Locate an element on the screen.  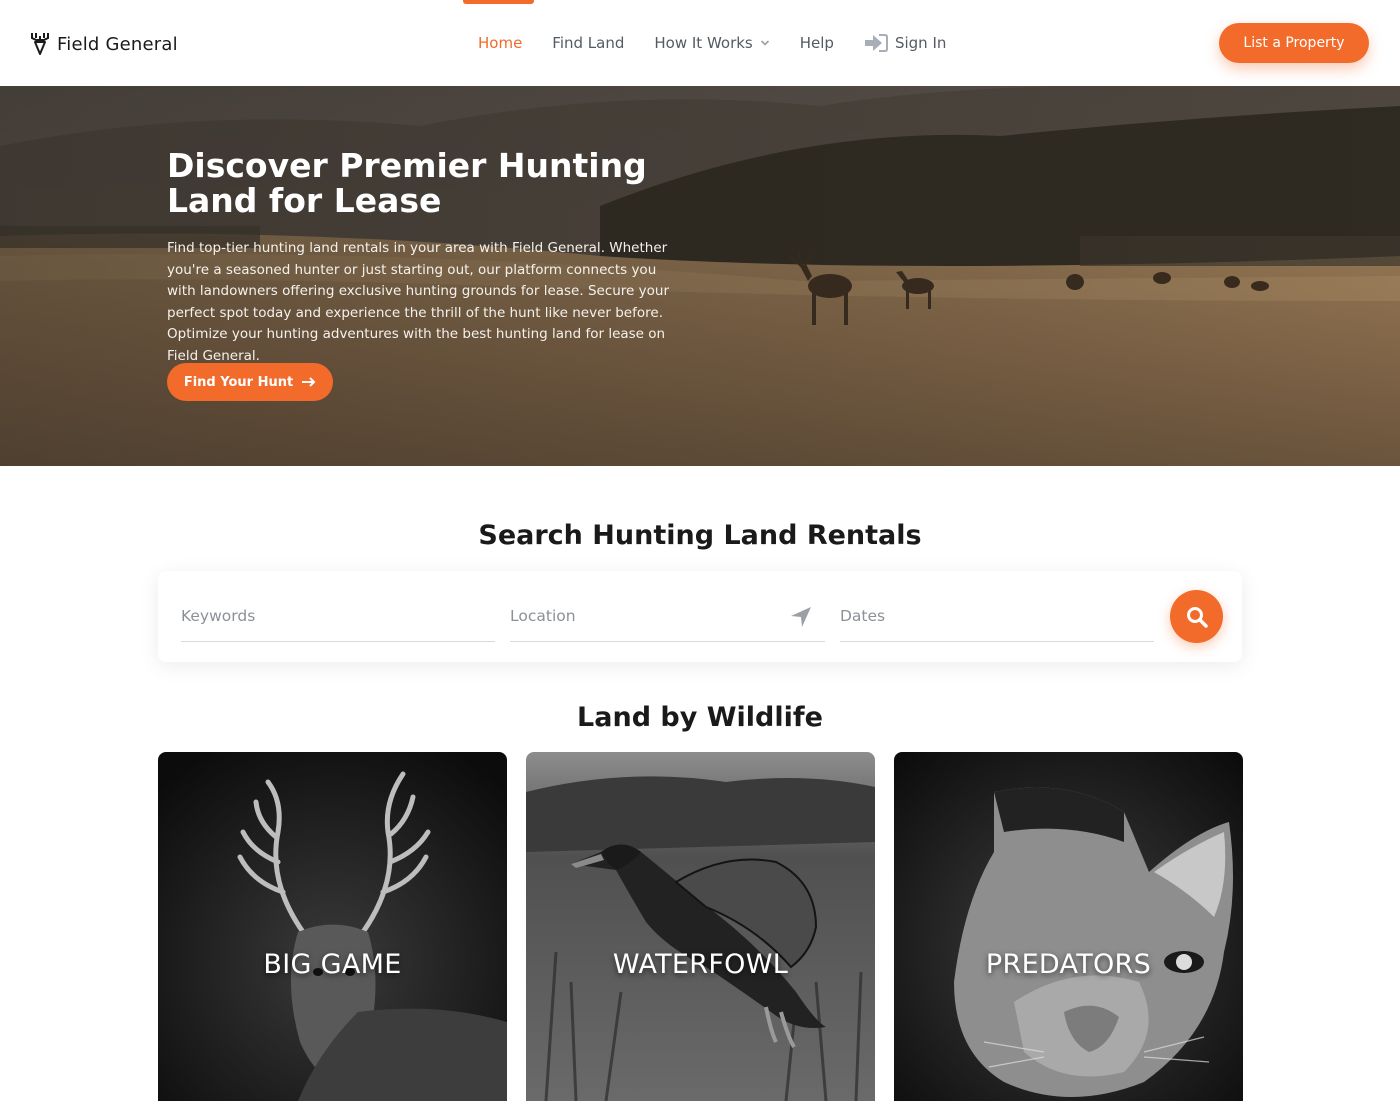
nav-home: Home is located at coordinates (500, 43).